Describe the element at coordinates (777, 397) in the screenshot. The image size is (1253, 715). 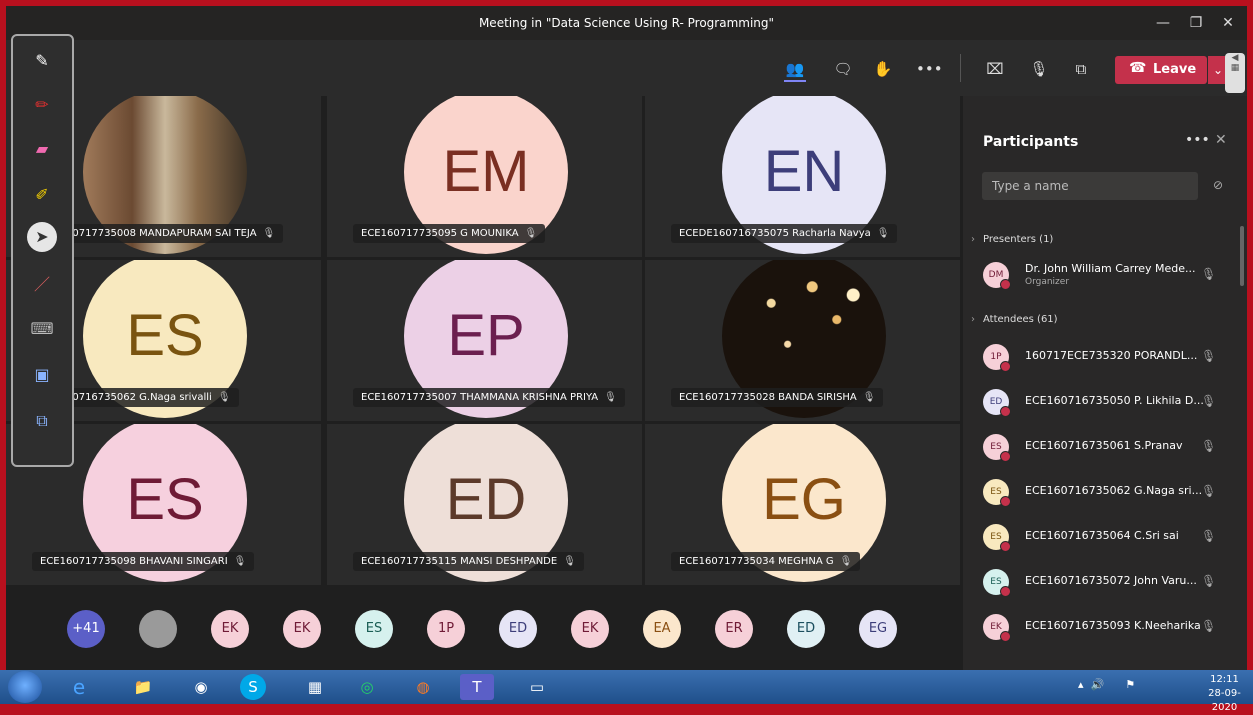
I see `participant-name-tag: ECE160717735028 BANDA SIRISHA 🎙` at that location.